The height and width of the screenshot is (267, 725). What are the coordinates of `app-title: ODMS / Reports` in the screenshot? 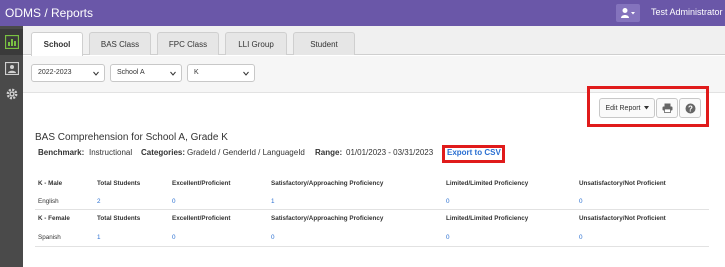 It's located at (49, 13).